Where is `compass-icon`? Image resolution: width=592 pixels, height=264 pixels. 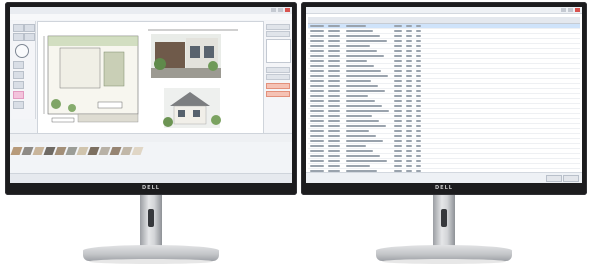 compass-icon is located at coordinates (22, 51).